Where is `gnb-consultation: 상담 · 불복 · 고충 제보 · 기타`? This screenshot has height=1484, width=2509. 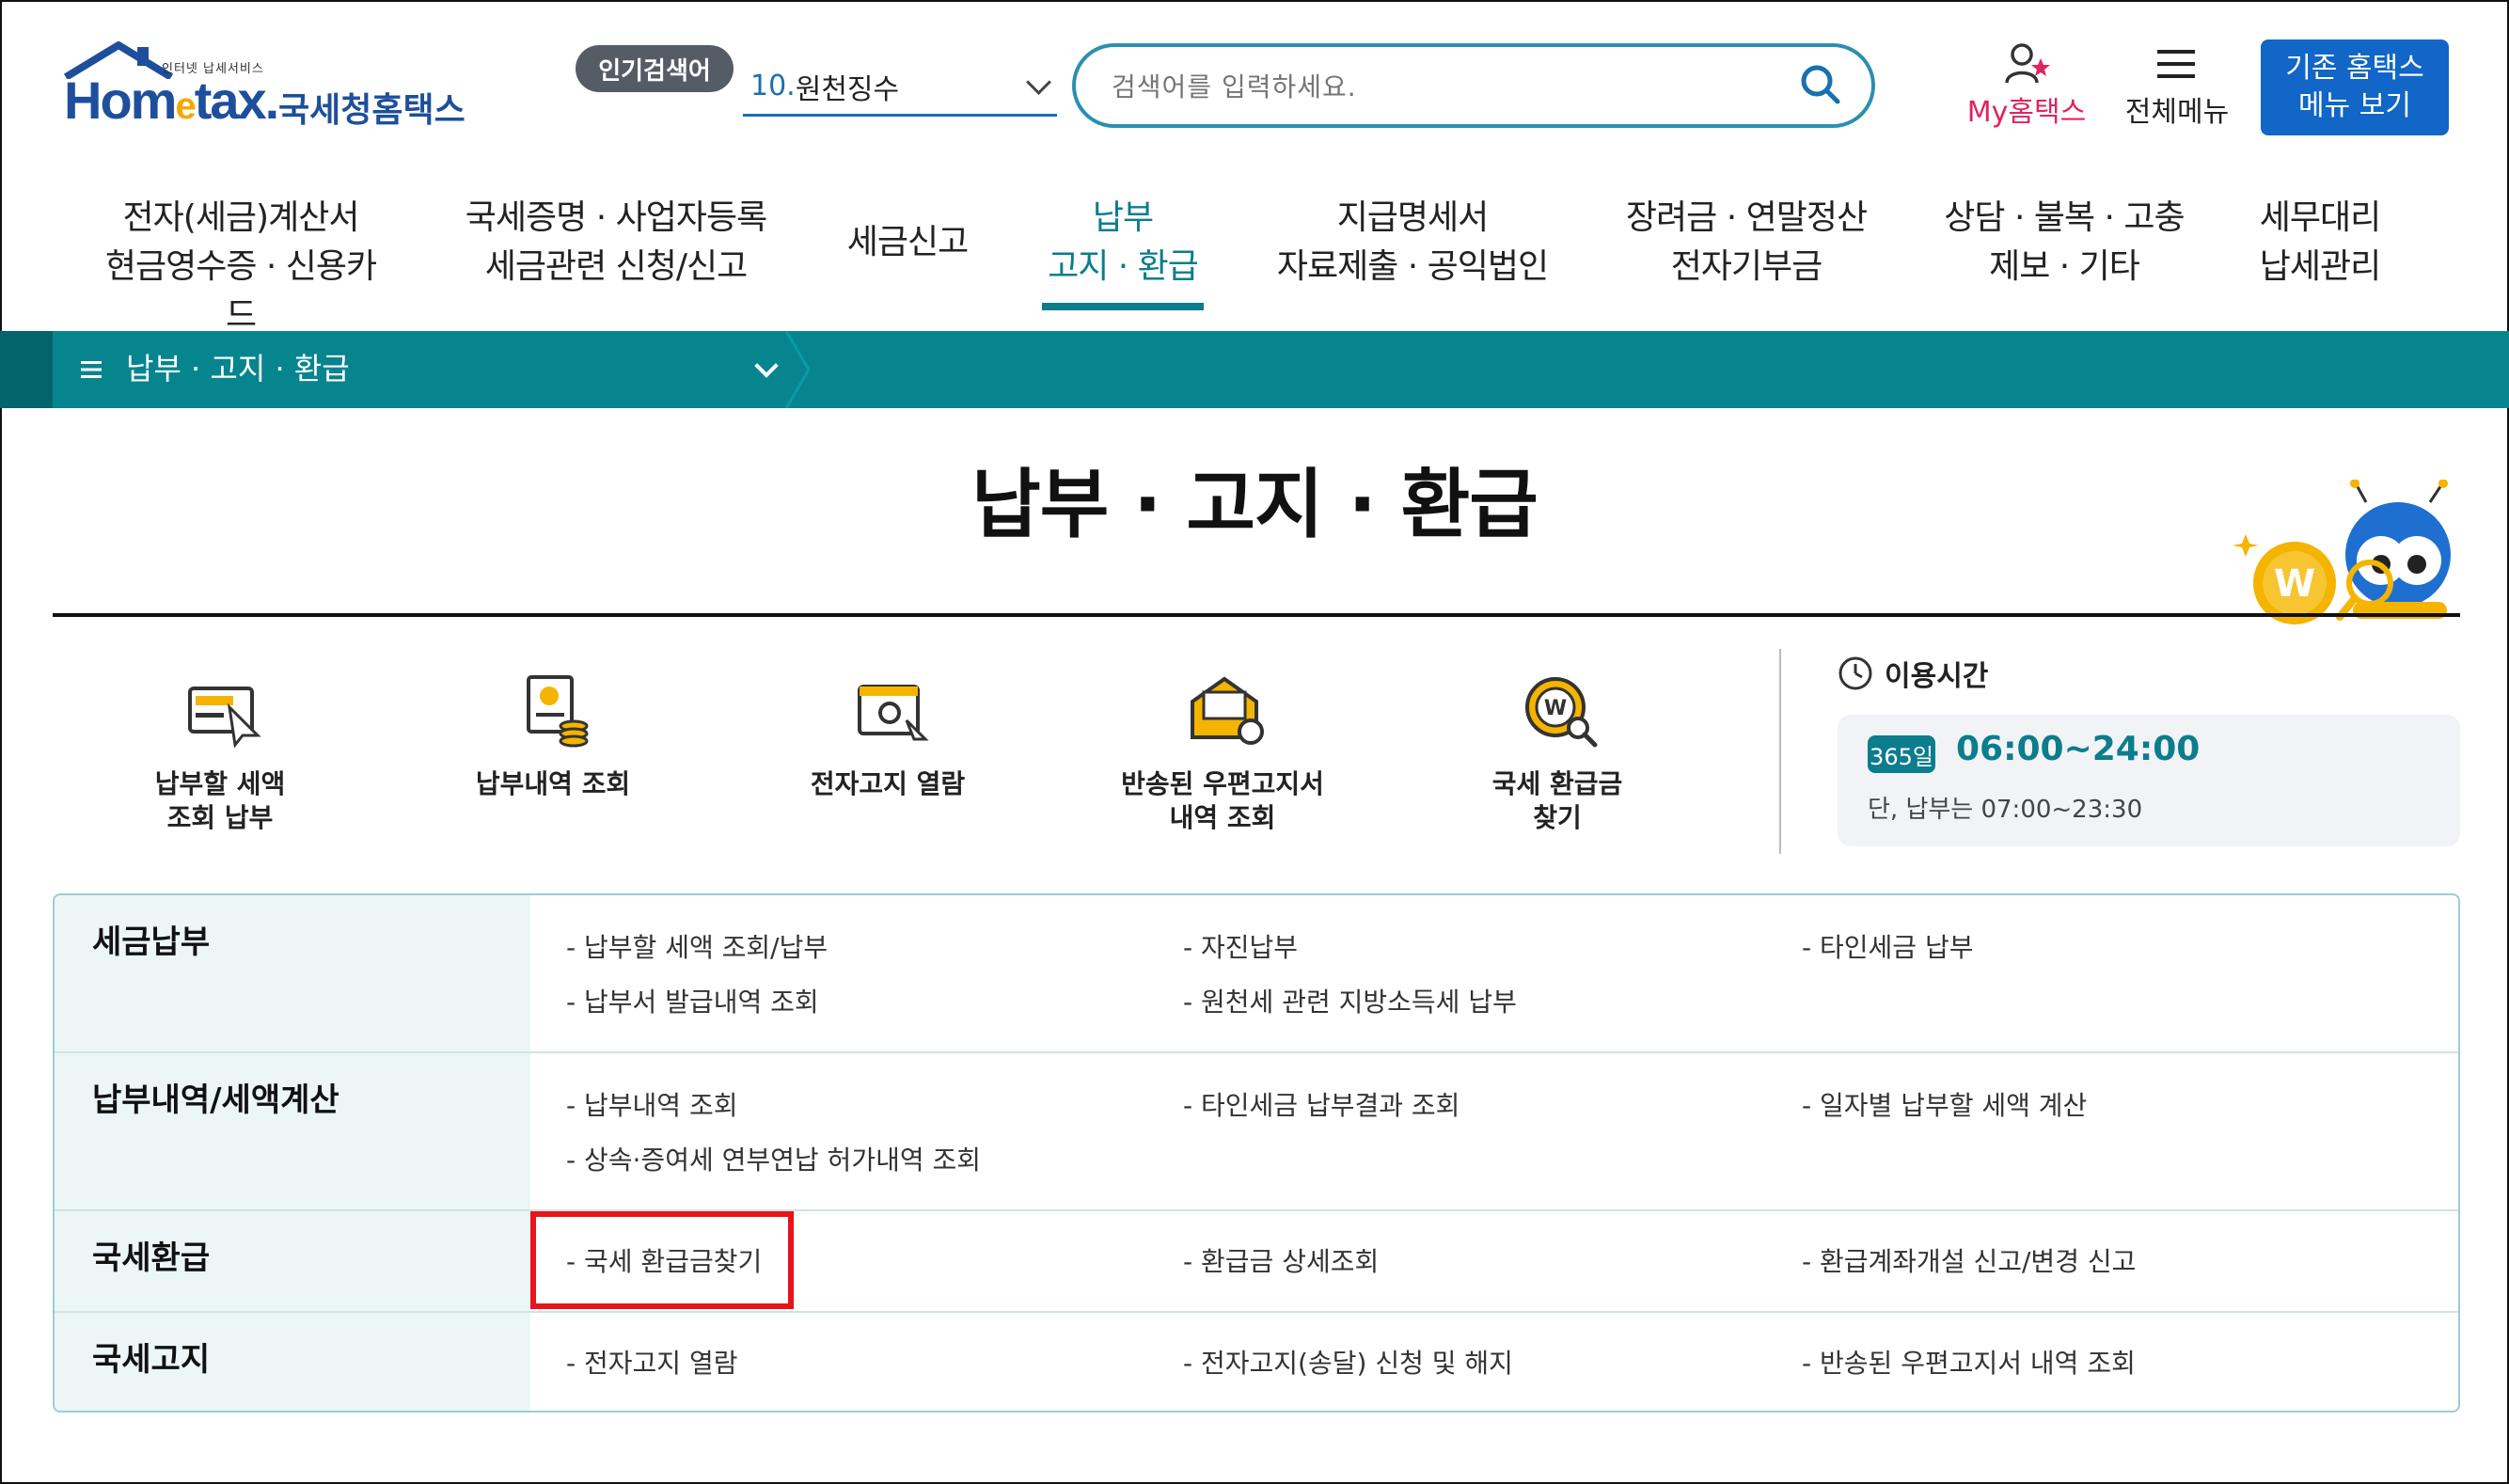
gnb-consultation: 상담 · 불복 · 고충 제보 · 기타 is located at coordinates (2064, 243).